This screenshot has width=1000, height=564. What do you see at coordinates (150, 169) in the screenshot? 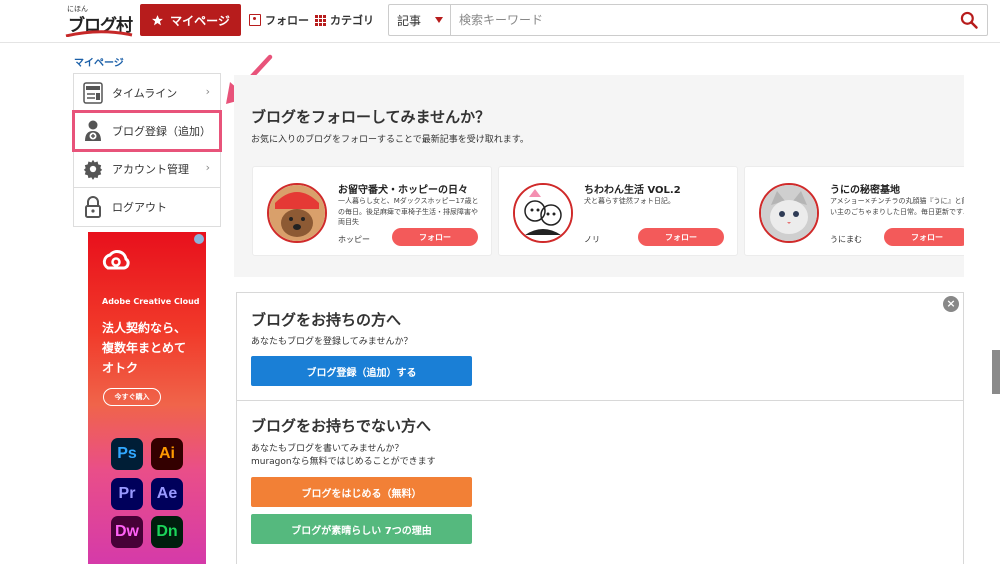
I see `sidebar-item-label: アカウント管理` at bounding box center [150, 169].